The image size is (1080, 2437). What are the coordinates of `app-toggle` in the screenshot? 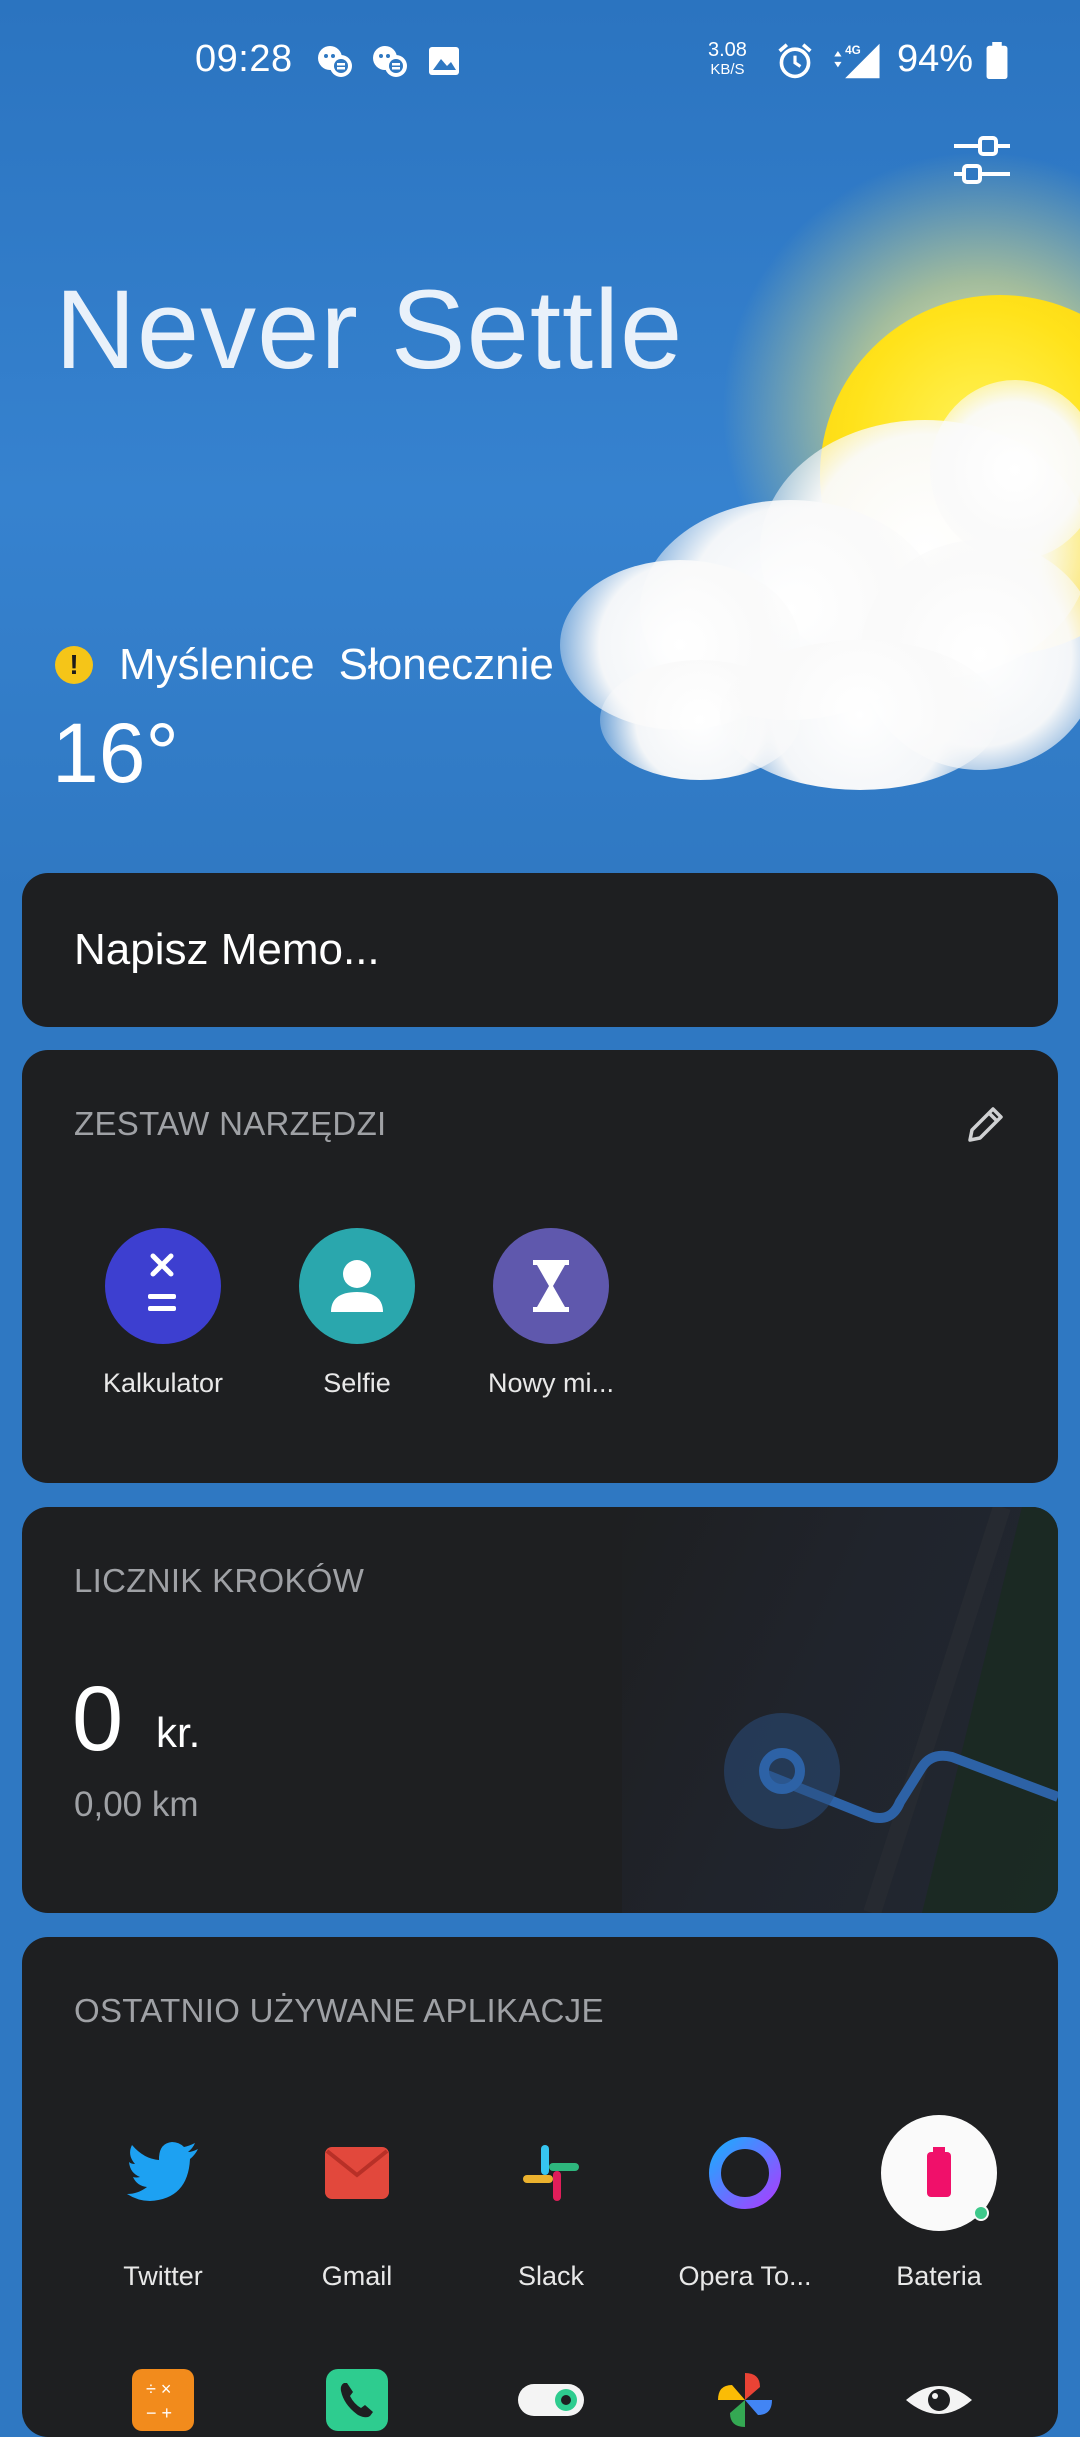 It's located at (551, 2389).